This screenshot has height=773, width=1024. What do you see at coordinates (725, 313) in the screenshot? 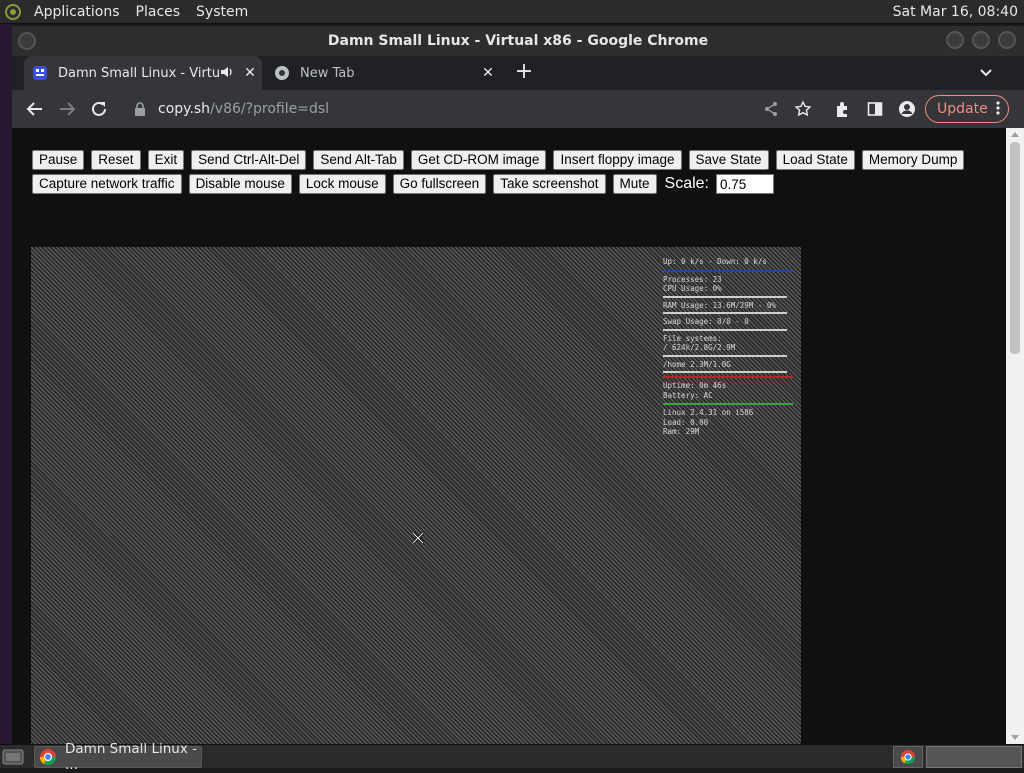
I see `conky-ram-bar` at bounding box center [725, 313].